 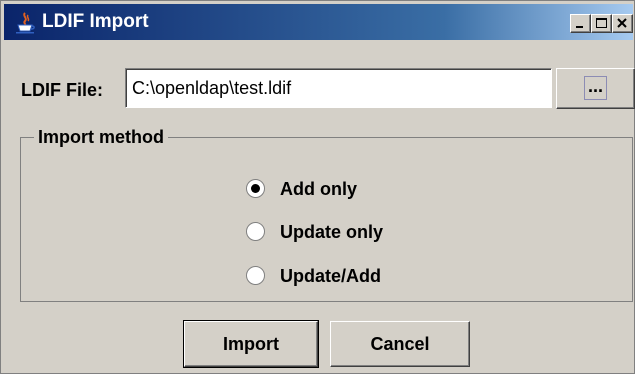 I want to click on ldif-file-path-input: C:\openldap\test.ldif, so click(x=338, y=88).